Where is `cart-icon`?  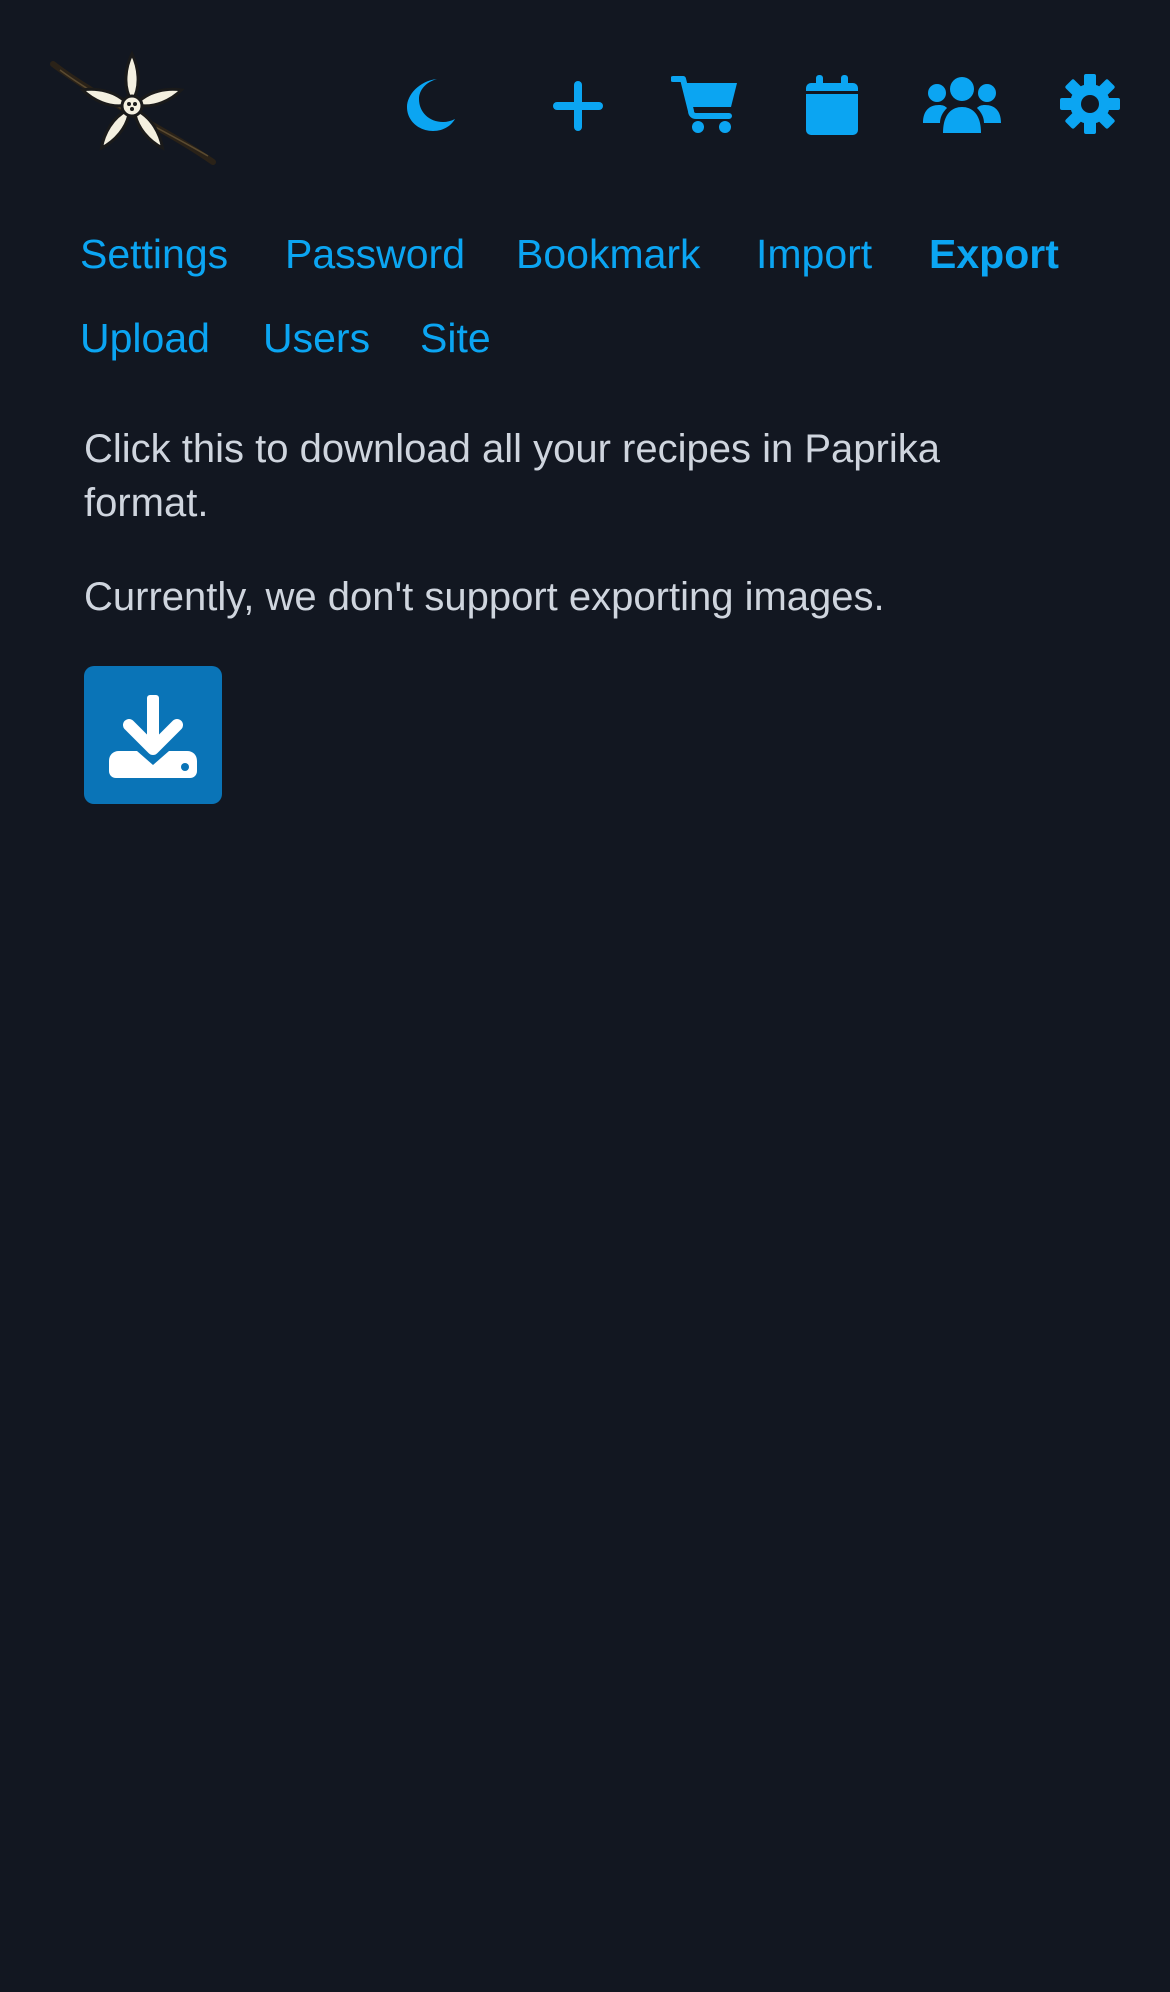 cart-icon is located at coordinates (705, 104).